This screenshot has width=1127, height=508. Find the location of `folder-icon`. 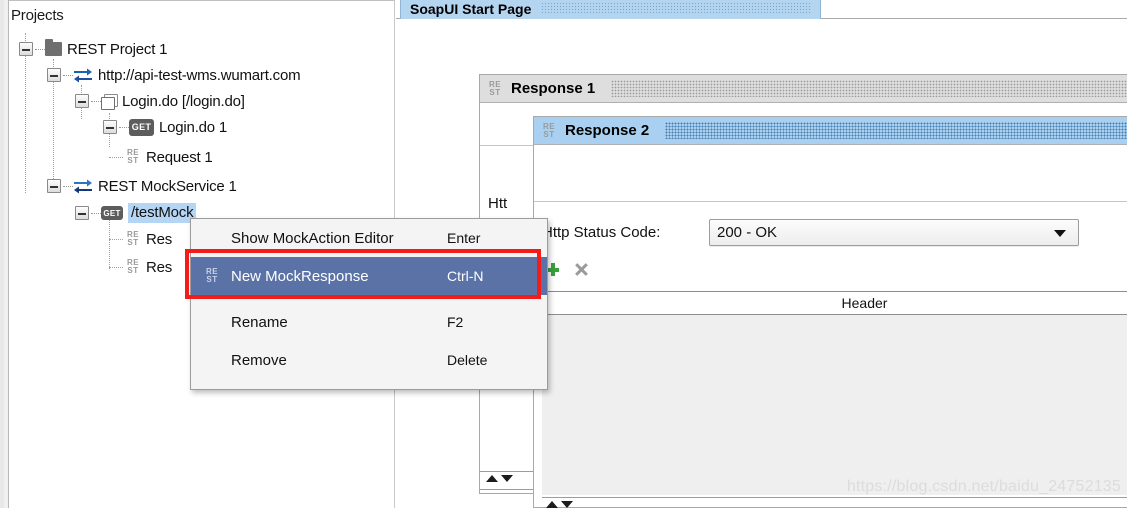

folder-icon is located at coordinates (53, 47).